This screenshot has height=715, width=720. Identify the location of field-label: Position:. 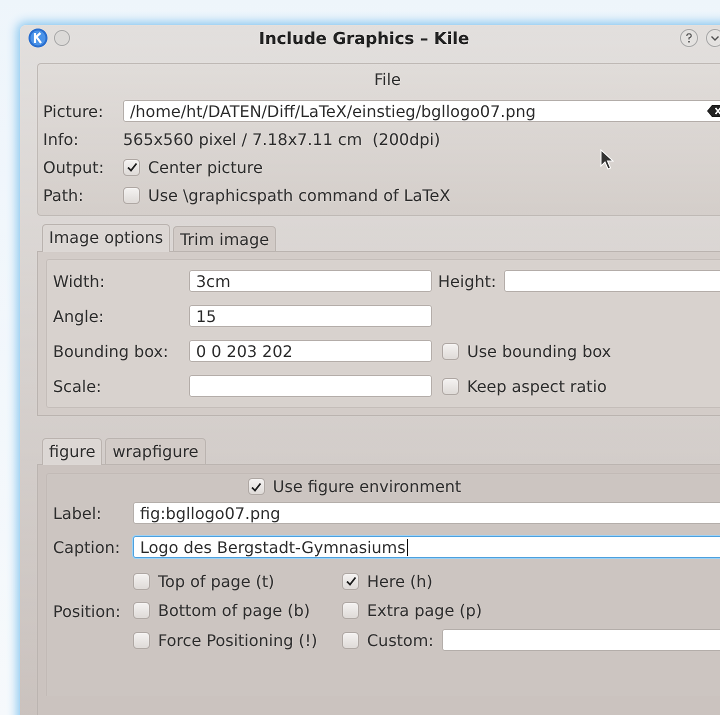
(87, 611).